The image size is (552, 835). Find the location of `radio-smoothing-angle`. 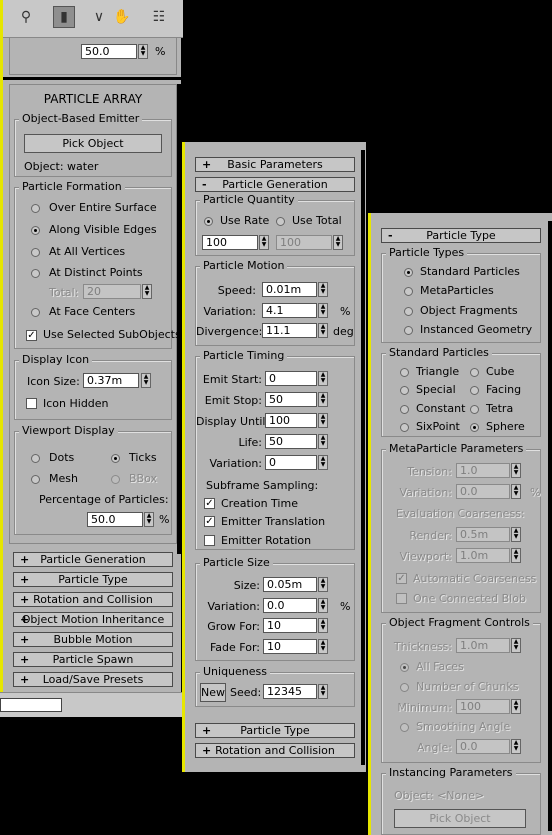

radio-smoothing-angle is located at coordinates (404, 727).